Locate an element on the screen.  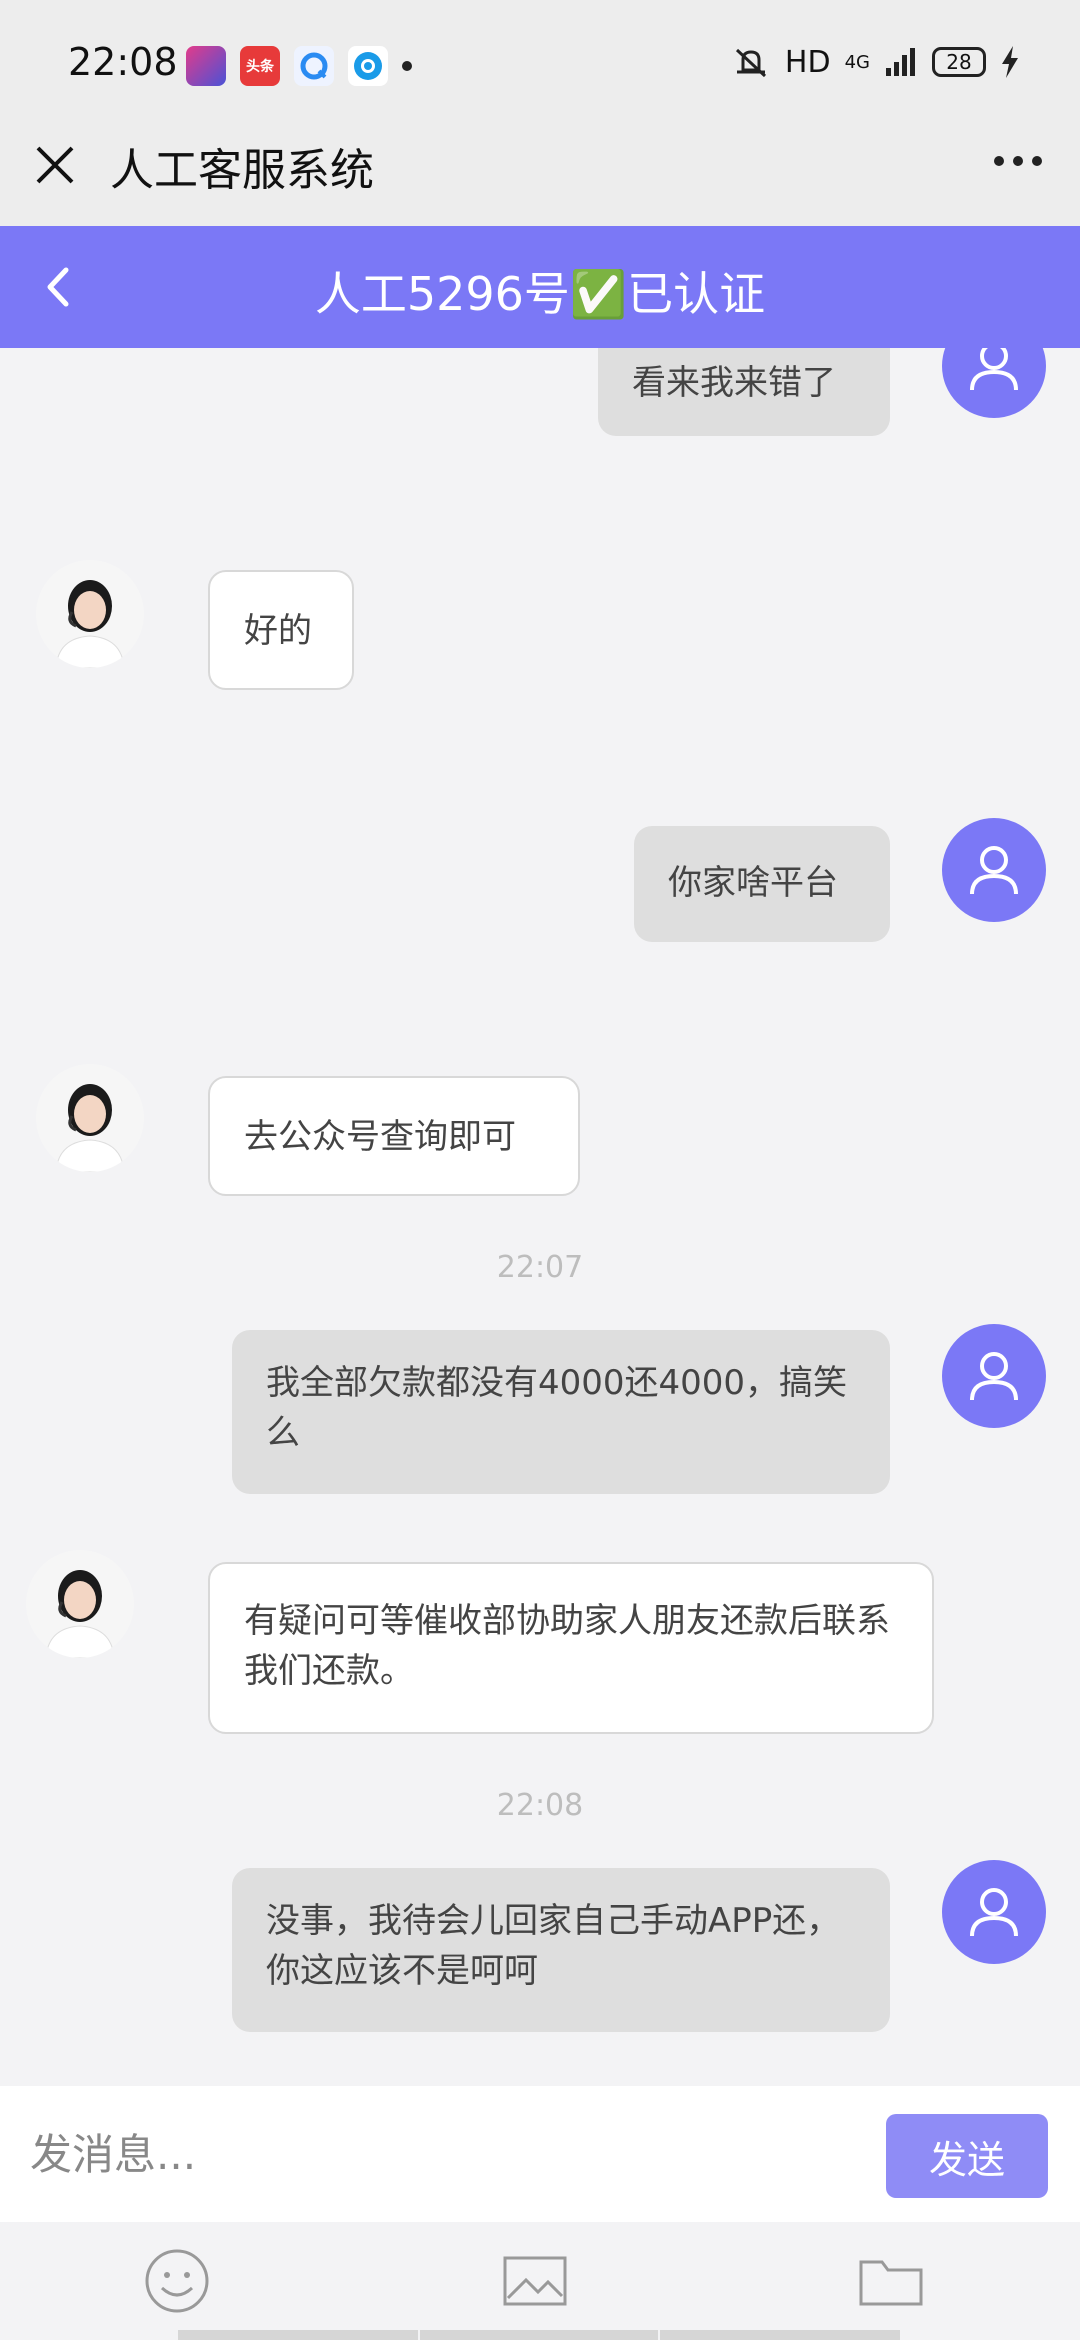
chat-header-title: 人工5296号✅已认证 is located at coordinates (540, 294).